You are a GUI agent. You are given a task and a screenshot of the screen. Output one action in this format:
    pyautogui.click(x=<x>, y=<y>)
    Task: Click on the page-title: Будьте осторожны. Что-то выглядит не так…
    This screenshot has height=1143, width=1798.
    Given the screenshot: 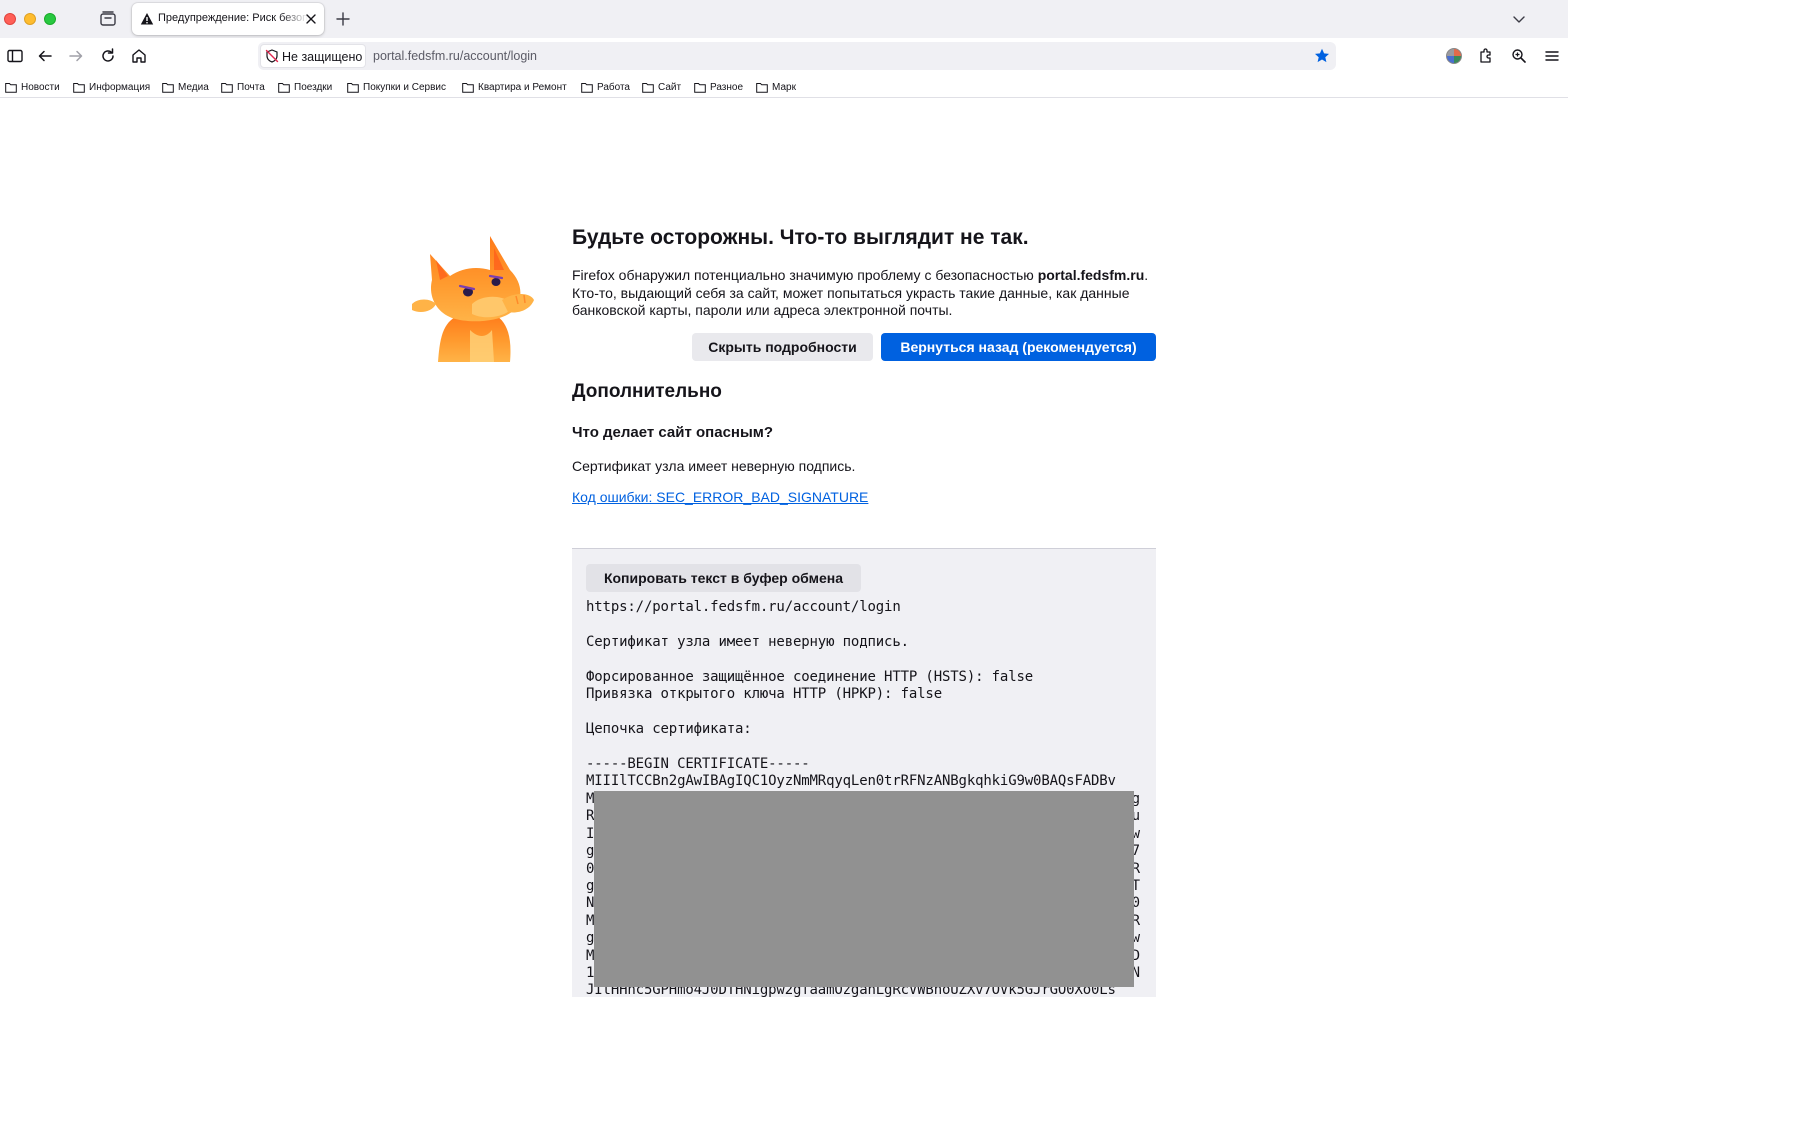 What is the action you would take?
    pyautogui.click(x=800, y=237)
    